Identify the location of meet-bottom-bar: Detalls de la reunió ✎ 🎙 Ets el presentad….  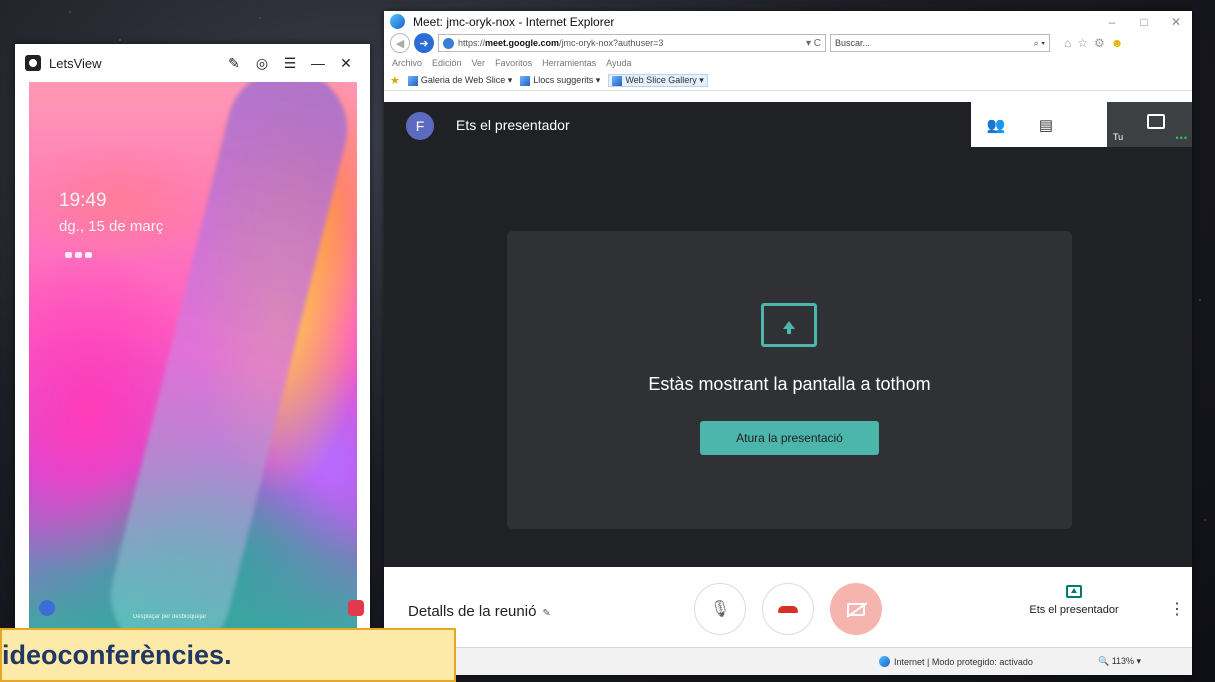
(788, 607).